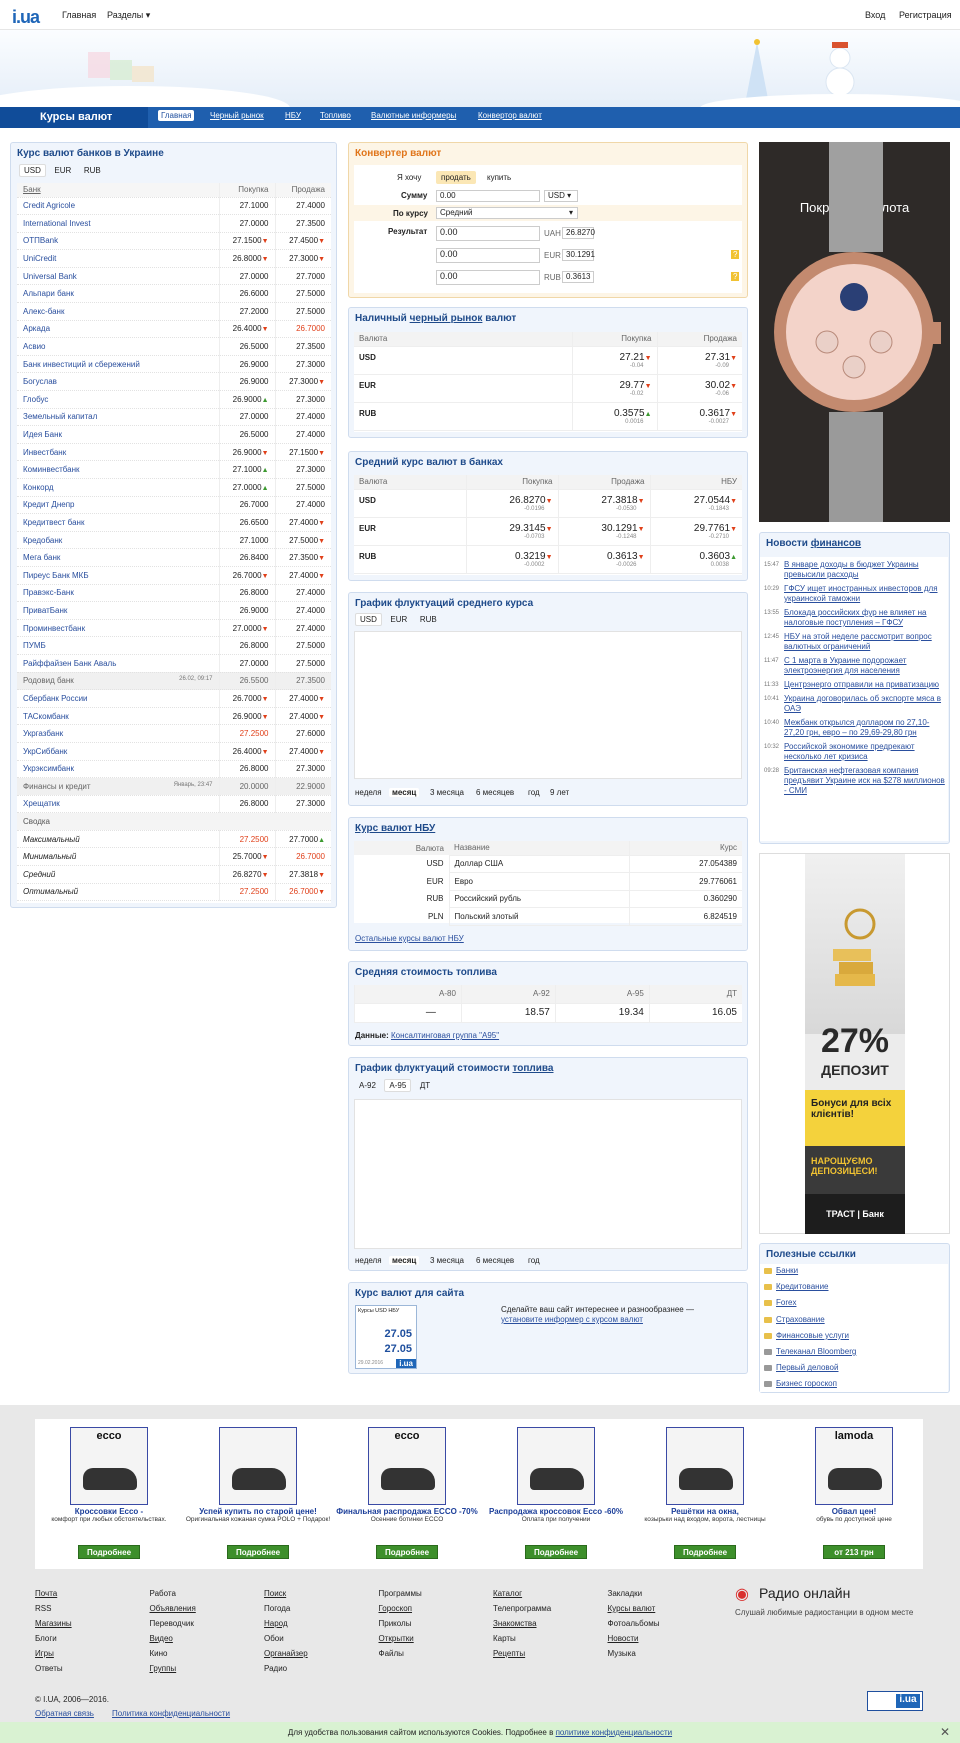 This screenshot has height=1743, width=960. Describe the element at coordinates (118, 804) in the screenshot. I see `bank-name-link: Хрещатик` at that location.